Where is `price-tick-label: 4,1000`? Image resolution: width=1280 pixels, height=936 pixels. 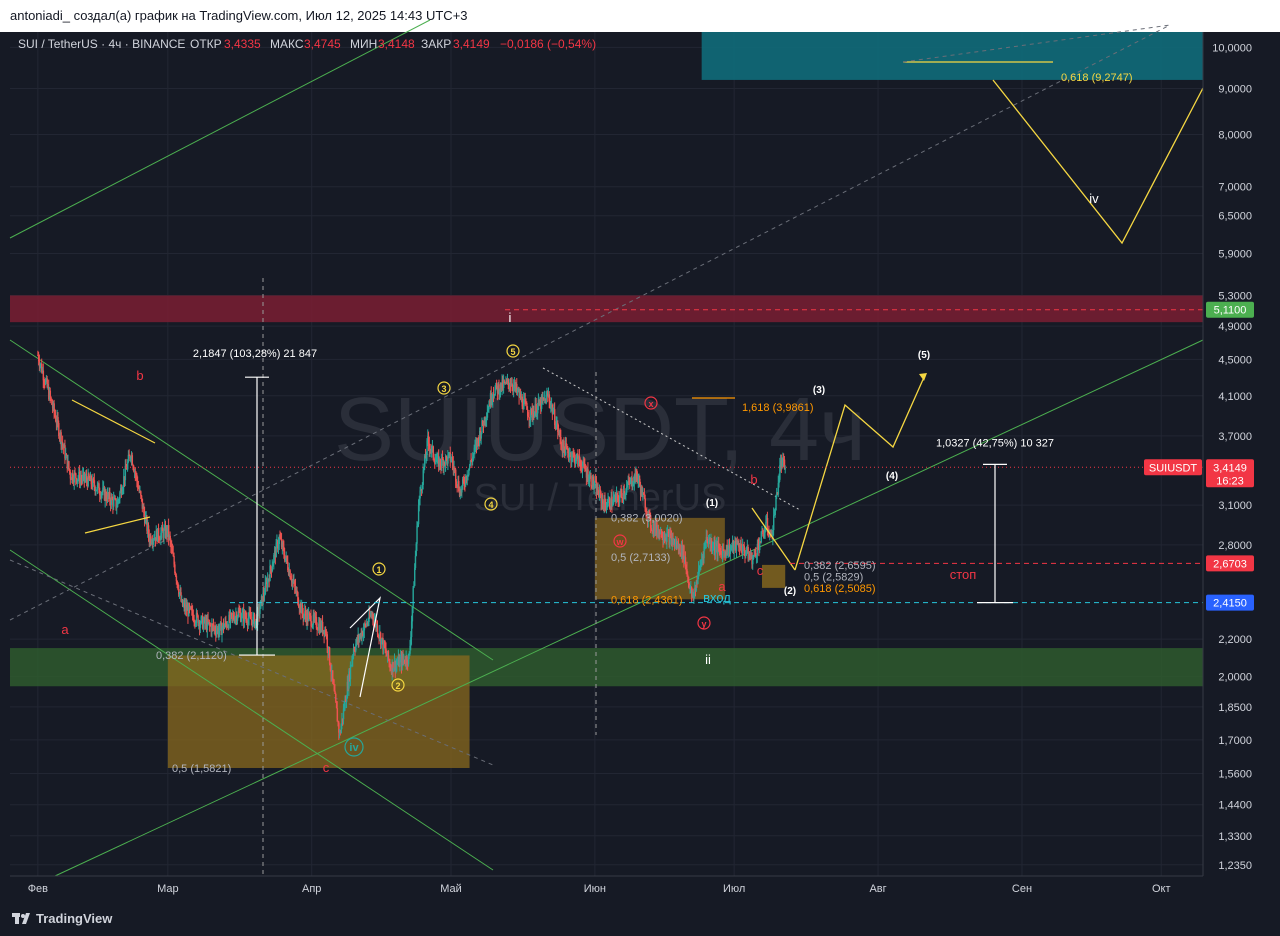
price-tick-label: 4,1000 is located at coordinates (1235, 397).